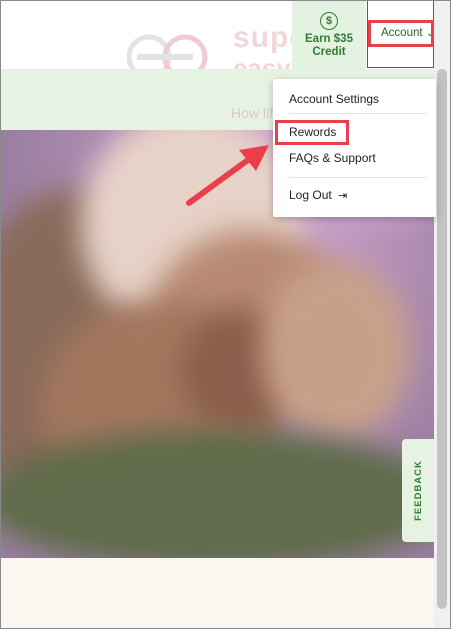 This screenshot has height=629, width=451. I want to click on feedback-label: FEEDBACK, so click(418, 490).